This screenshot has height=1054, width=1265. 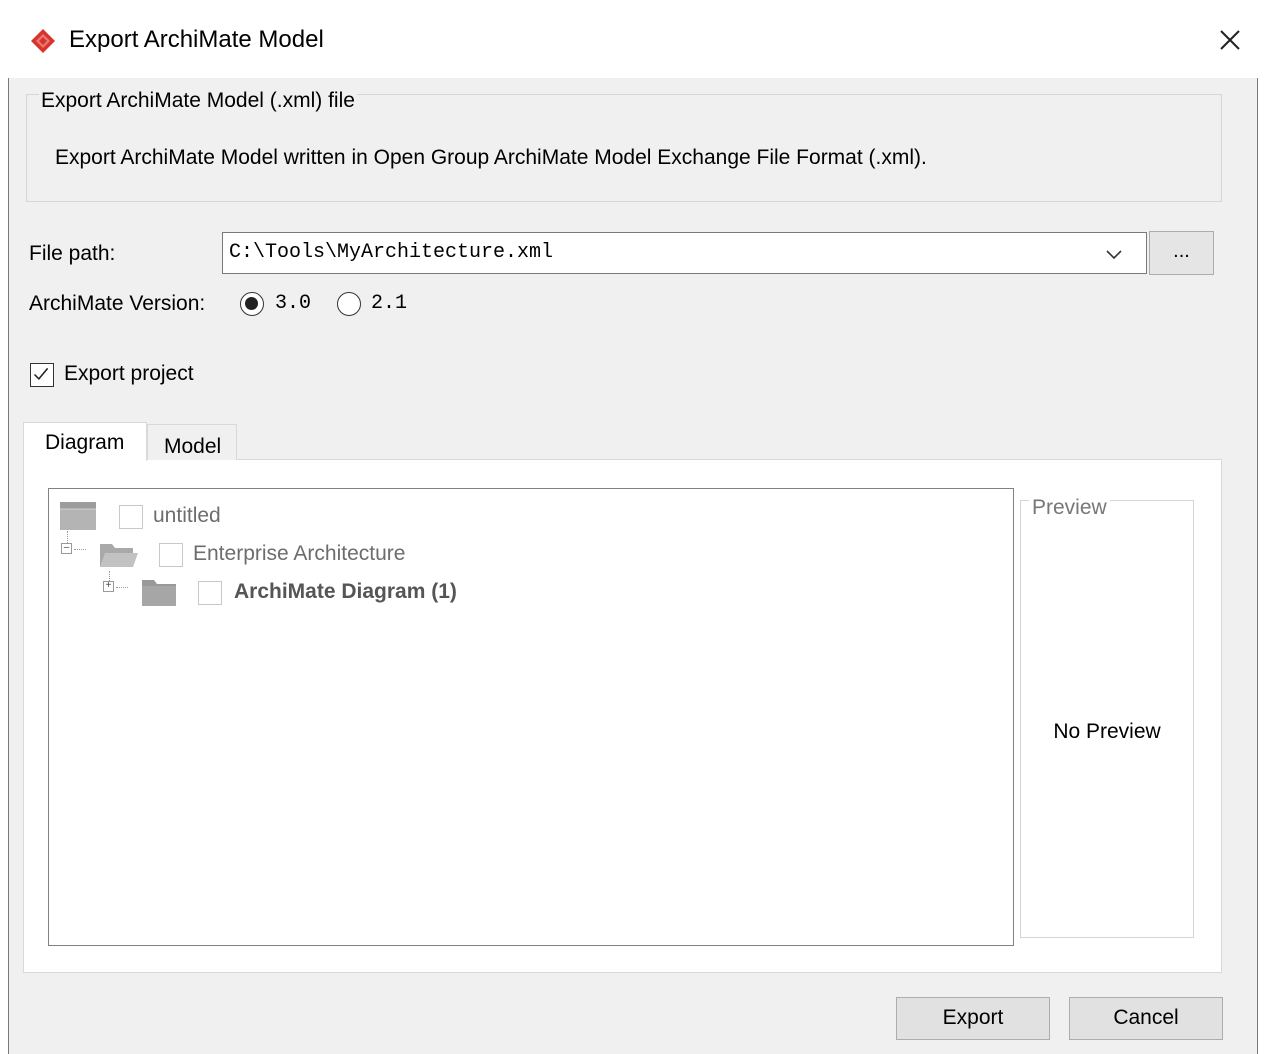 What do you see at coordinates (192, 442) in the screenshot?
I see `tab-model: Model` at bounding box center [192, 442].